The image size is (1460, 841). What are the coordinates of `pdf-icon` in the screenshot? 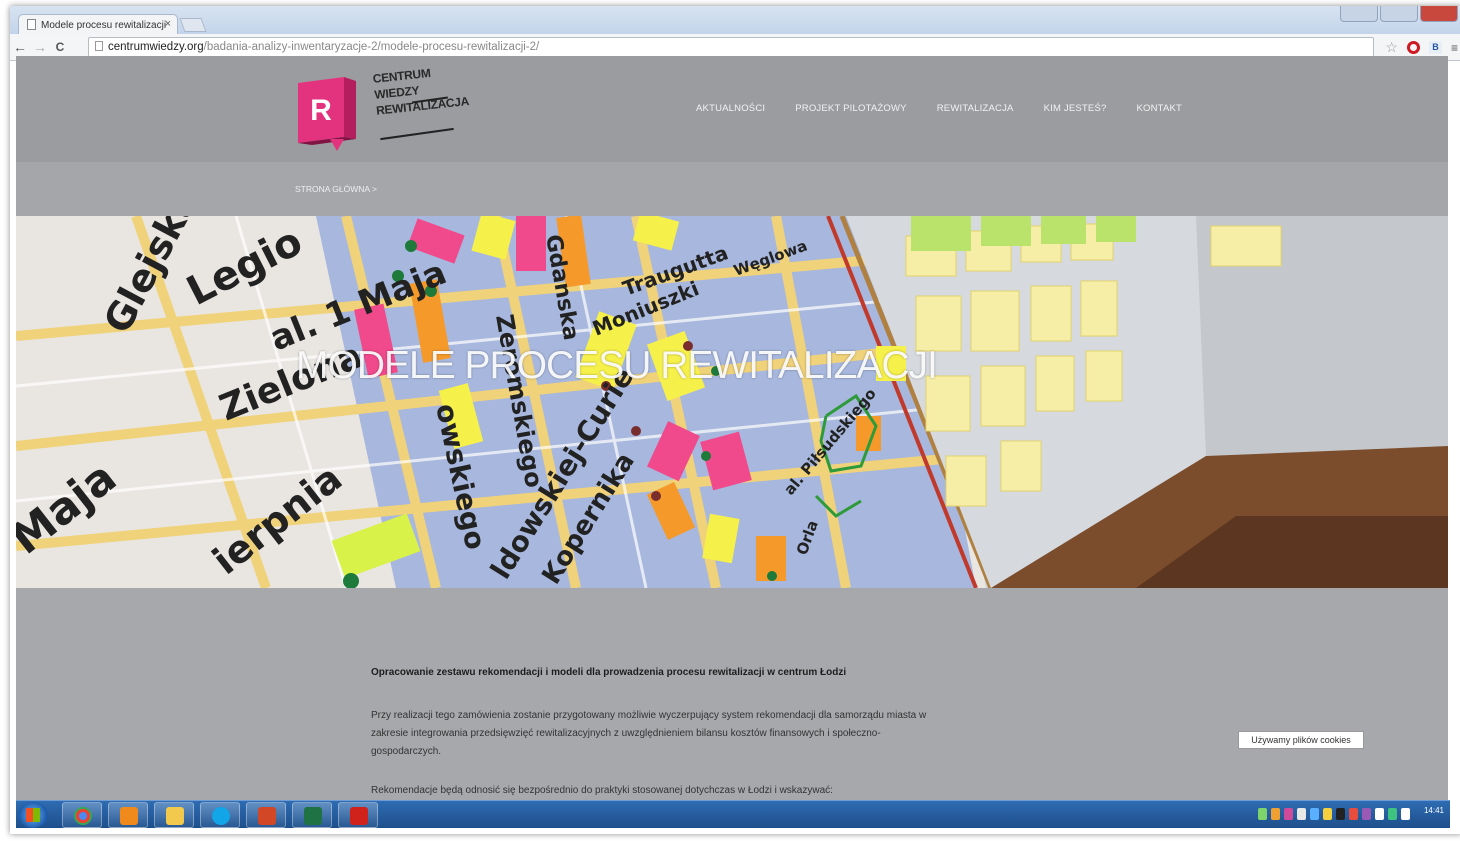 It's located at (359, 816).